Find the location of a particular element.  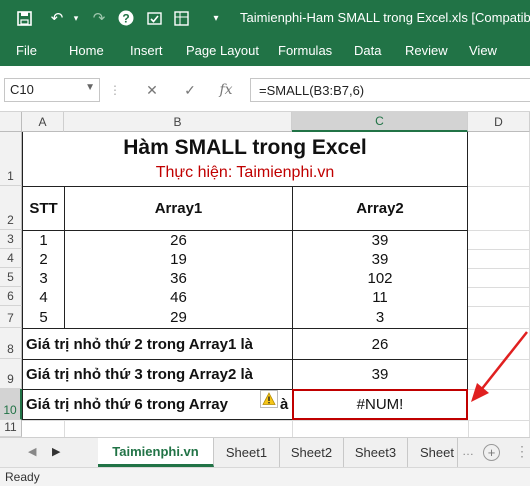

scrollbar-grip-icon: ⋮ is located at coordinates (522, 451).